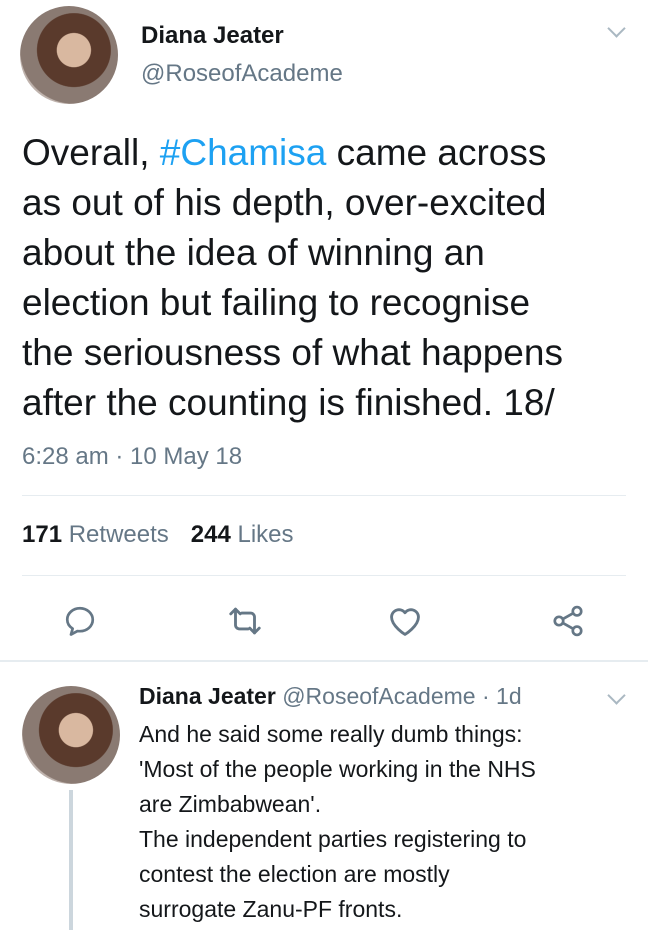  I want to click on reply-avatar, so click(71, 735).